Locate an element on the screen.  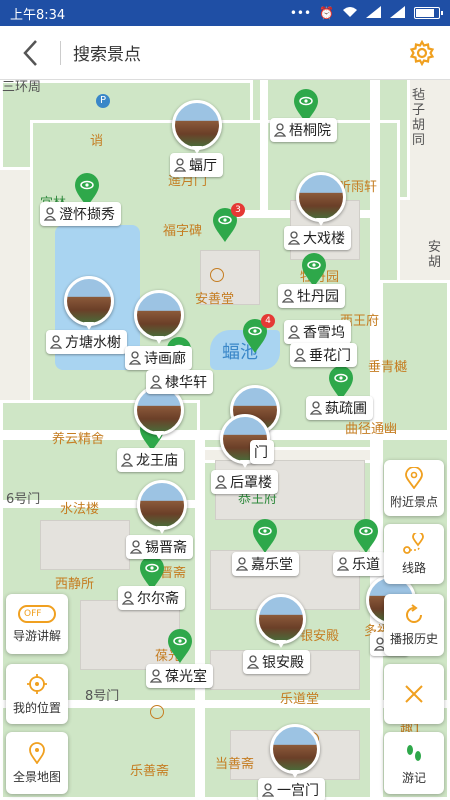
poi-label: 垂花门 is located at coordinates (323, 355).